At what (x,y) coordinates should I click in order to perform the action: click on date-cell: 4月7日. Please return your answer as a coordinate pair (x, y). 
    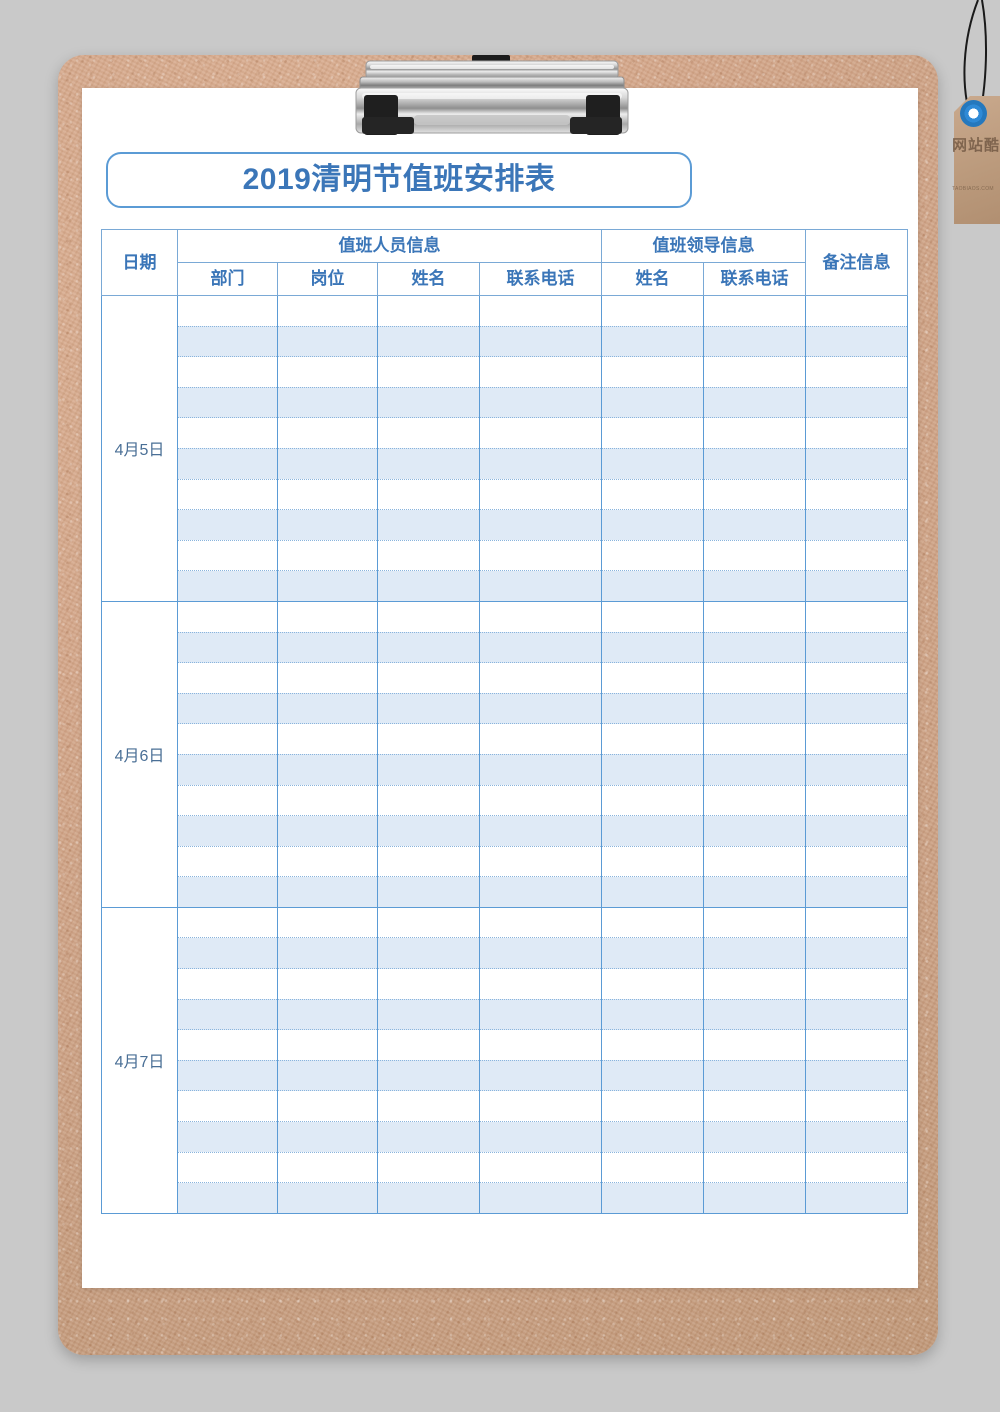
    Looking at the image, I should click on (139, 1060).